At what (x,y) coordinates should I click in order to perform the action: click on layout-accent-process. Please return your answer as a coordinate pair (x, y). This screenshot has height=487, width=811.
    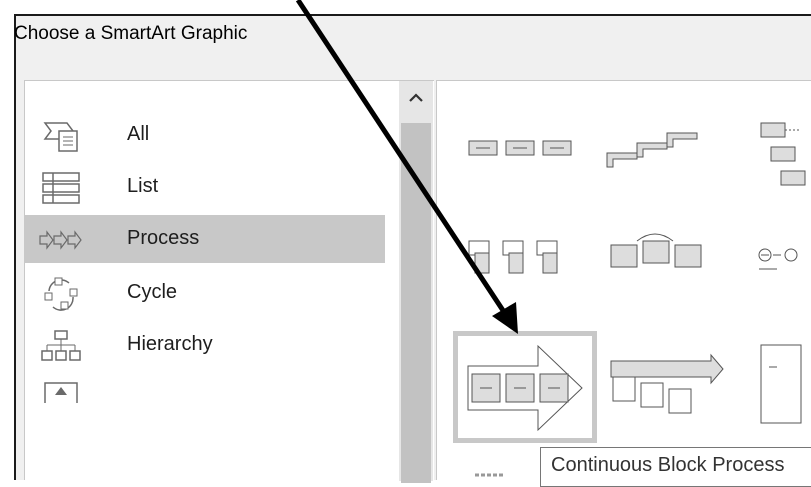
    Looking at the image, I should click on (521, 251).